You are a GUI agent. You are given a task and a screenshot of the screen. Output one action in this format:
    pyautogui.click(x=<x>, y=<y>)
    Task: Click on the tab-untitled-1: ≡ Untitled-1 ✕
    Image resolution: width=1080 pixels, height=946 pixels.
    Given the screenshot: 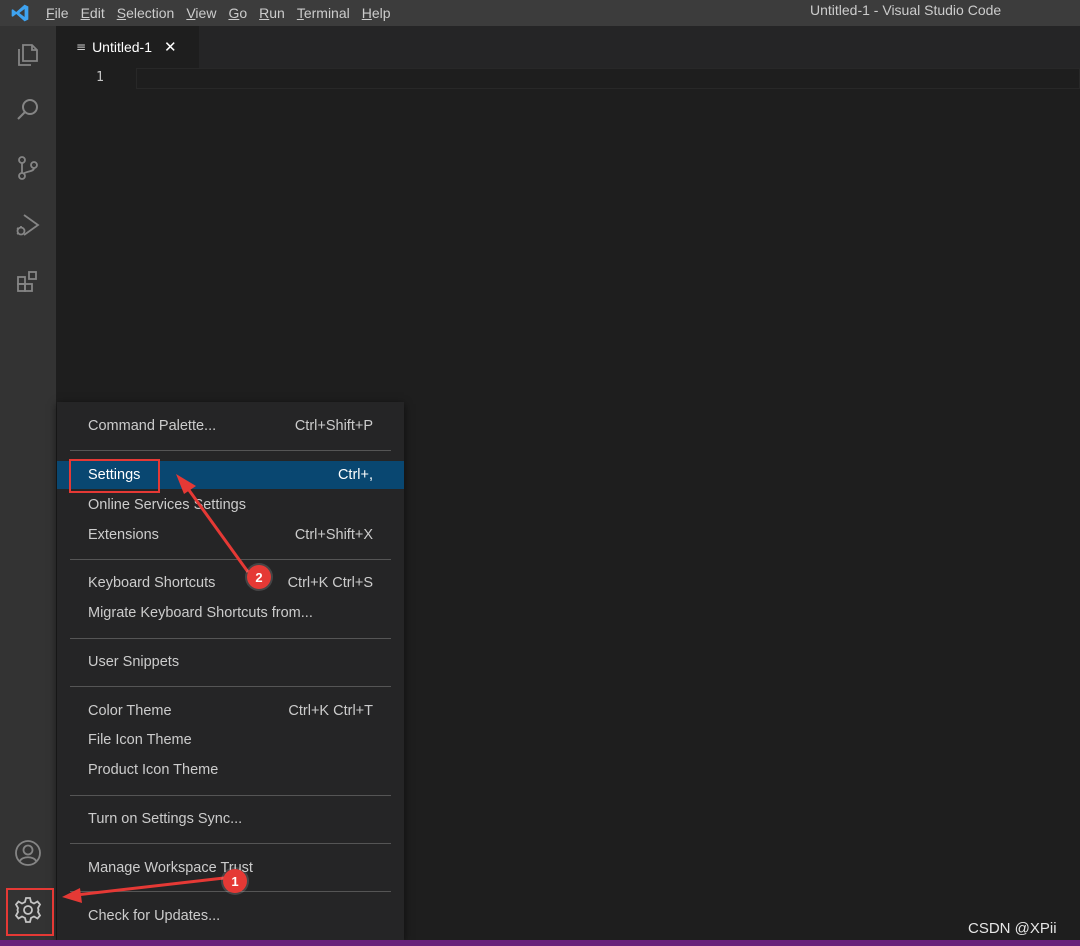 What is the action you would take?
    pyautogui.click(x=127, y=47)
    